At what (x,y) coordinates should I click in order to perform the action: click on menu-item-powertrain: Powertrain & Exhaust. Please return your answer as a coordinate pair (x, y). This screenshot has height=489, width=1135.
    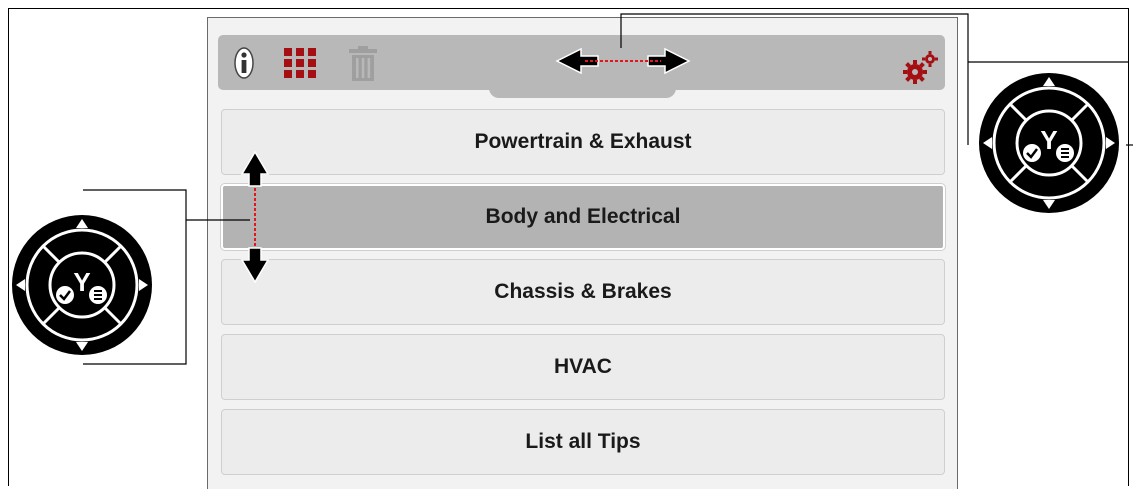
    Looking at the image, I should click on (583, 142).